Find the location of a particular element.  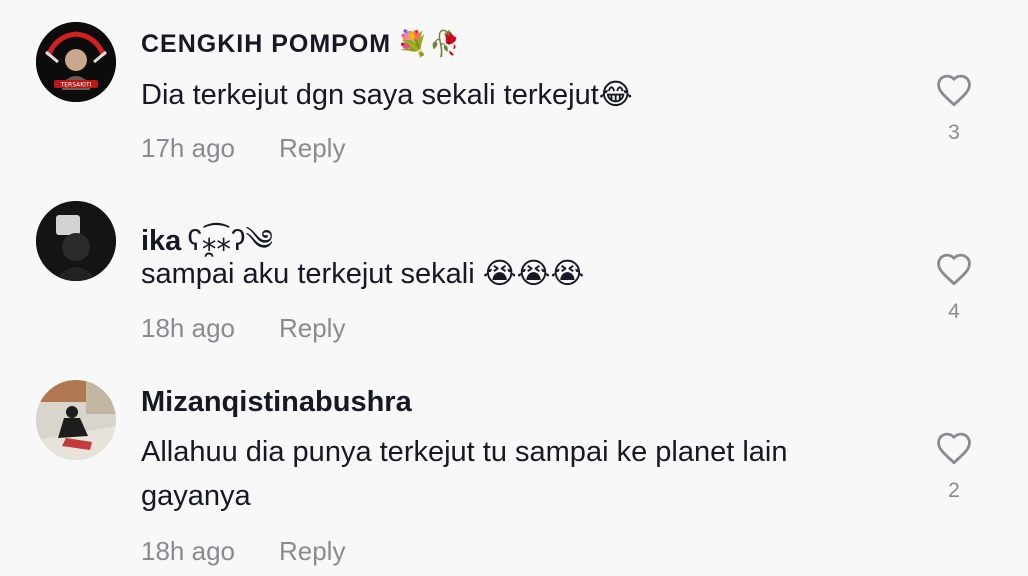

like-control: 3 is located at coordinates (954, 109).